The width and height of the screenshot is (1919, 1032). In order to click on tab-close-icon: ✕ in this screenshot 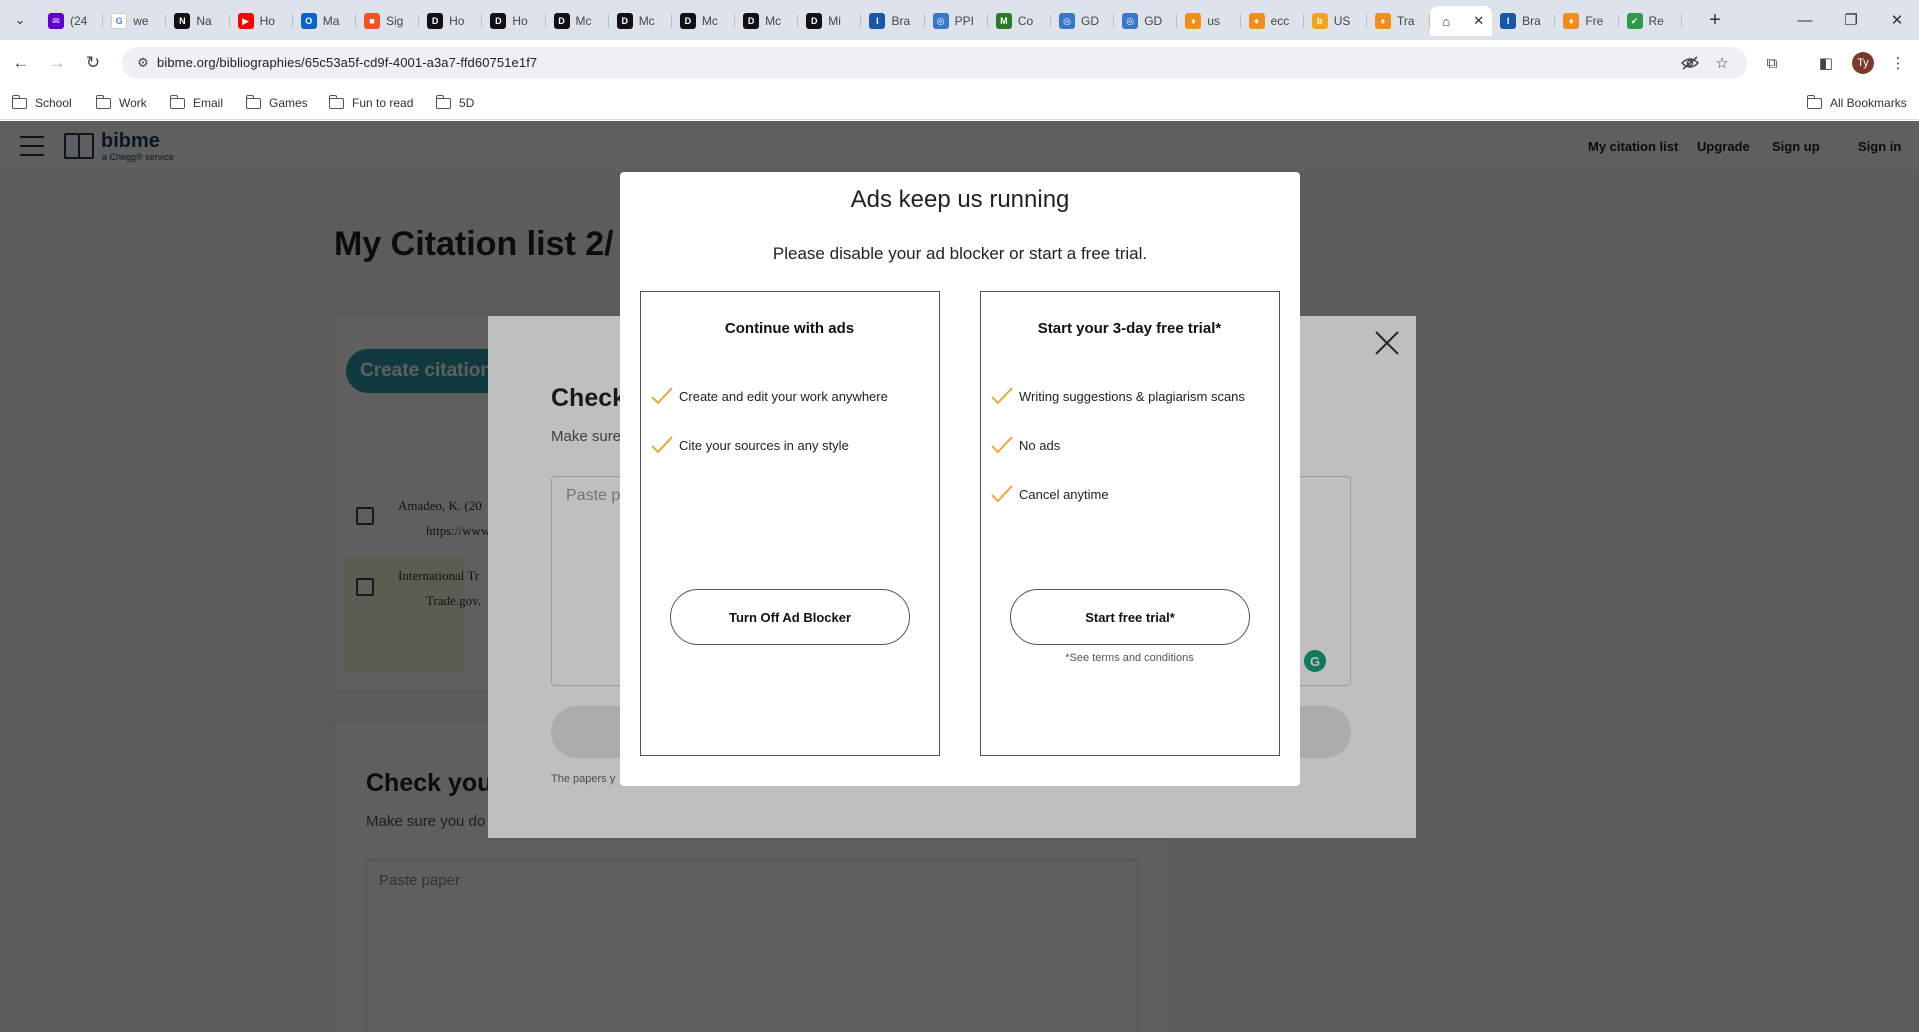, I will do `click(1478, 21)`.